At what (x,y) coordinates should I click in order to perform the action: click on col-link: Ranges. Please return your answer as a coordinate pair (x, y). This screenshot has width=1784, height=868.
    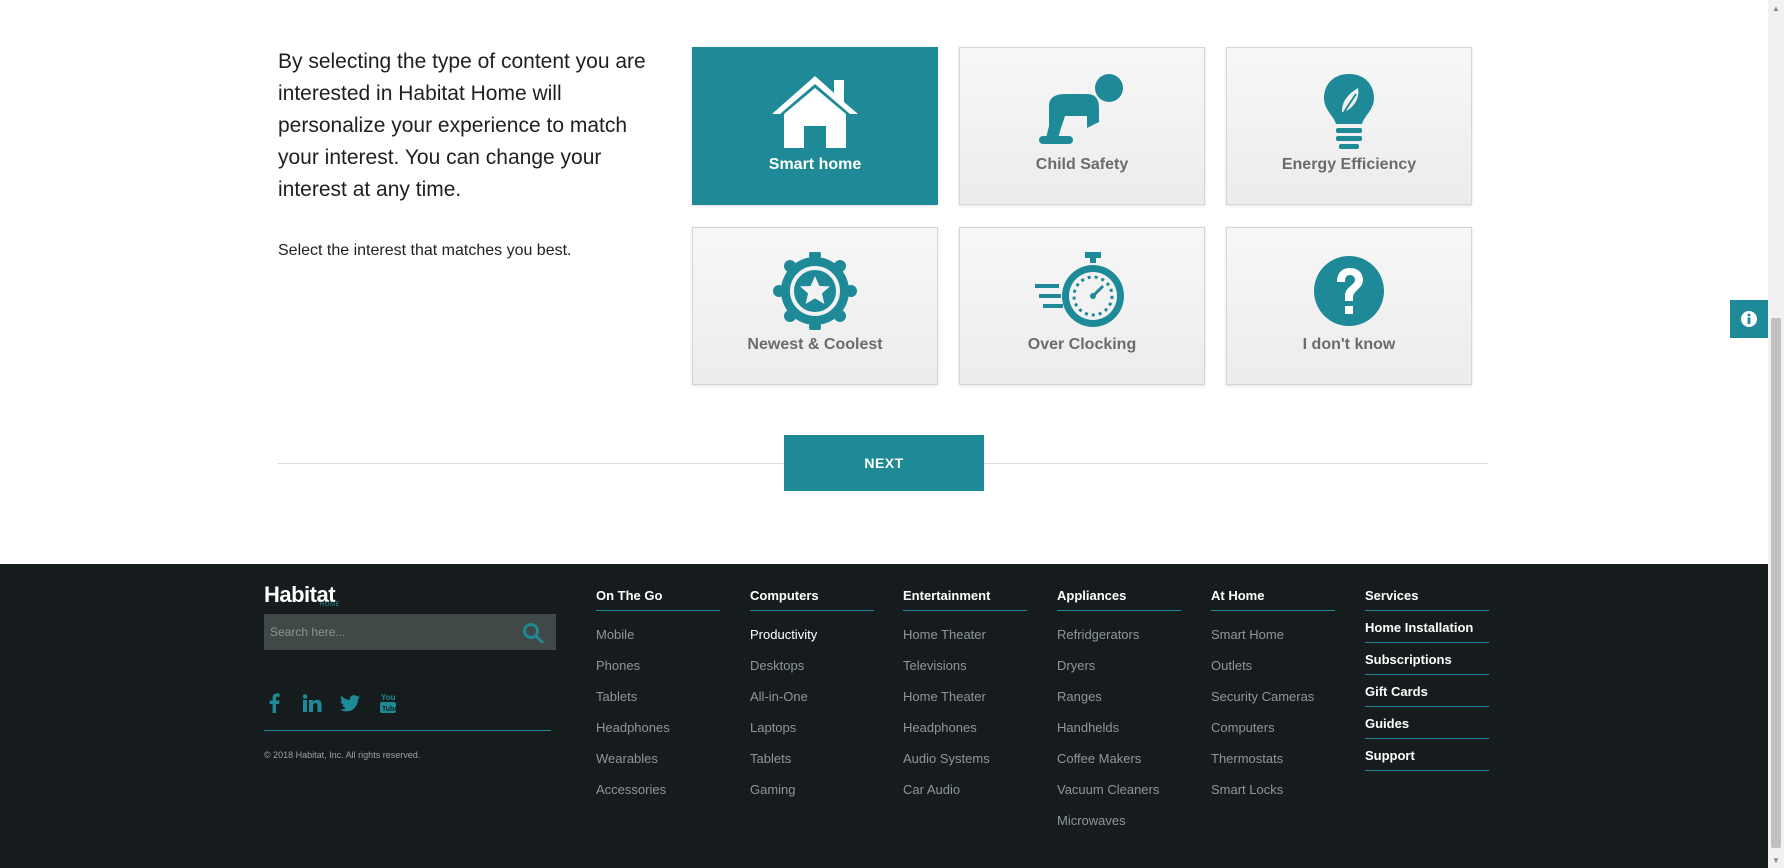
    Looking at the image, I should click on (1119, 696).